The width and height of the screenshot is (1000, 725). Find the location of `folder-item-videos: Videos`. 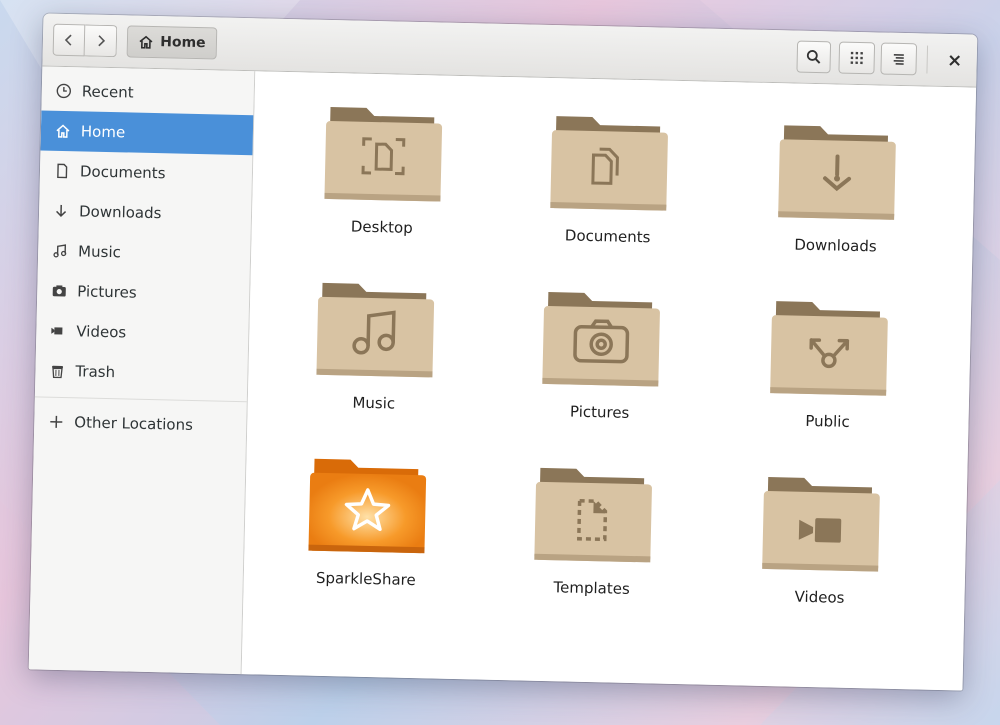

folder-item-videos: Videos is located at coordinates (821, 546).